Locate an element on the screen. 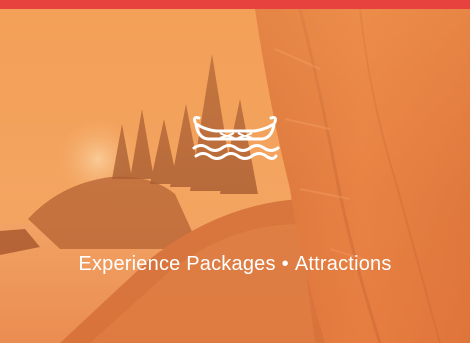 The height and width of the screenshot is (343, 470). top-accent-bar is located at coordinates (235, 4).